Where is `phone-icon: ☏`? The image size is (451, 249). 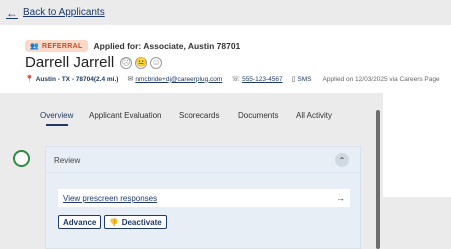
phone-icon: ☏ is located at coordinates (236, 79).